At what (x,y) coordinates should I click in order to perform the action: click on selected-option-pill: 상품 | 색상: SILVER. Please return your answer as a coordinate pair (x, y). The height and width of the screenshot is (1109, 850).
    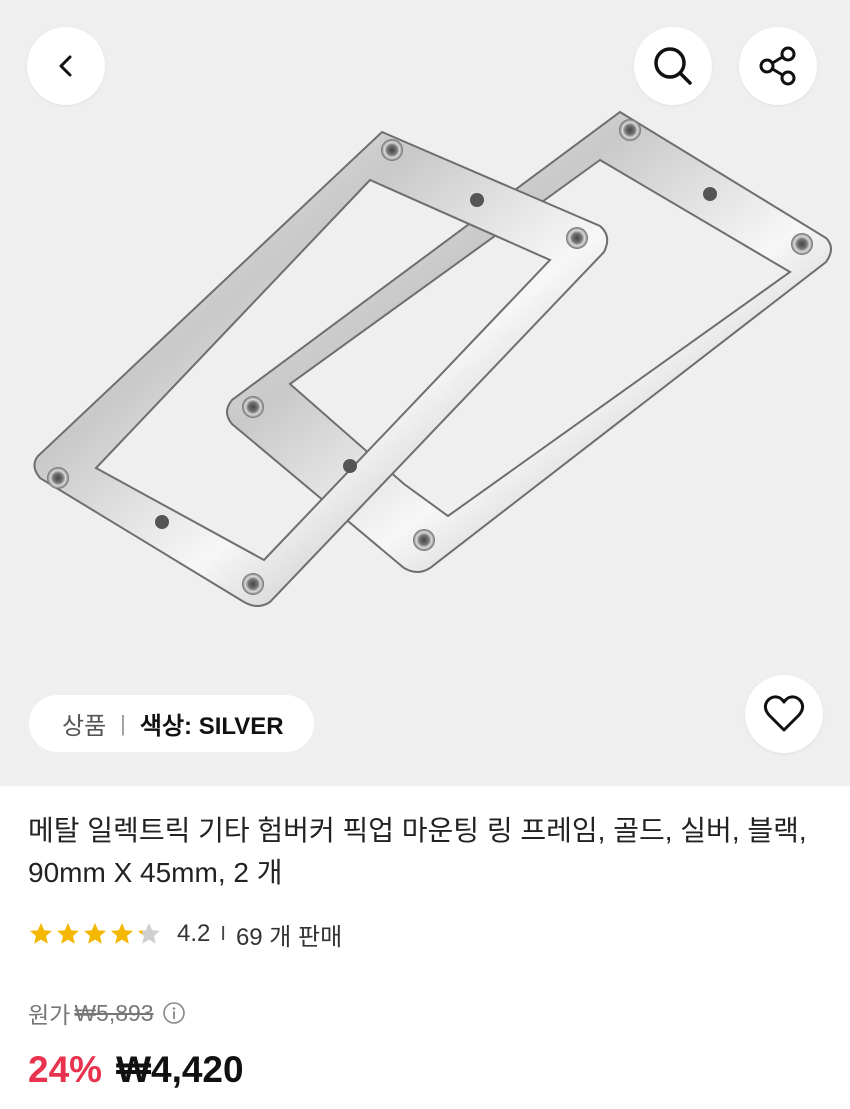
    Looking at the image, I should click on (171, 723).